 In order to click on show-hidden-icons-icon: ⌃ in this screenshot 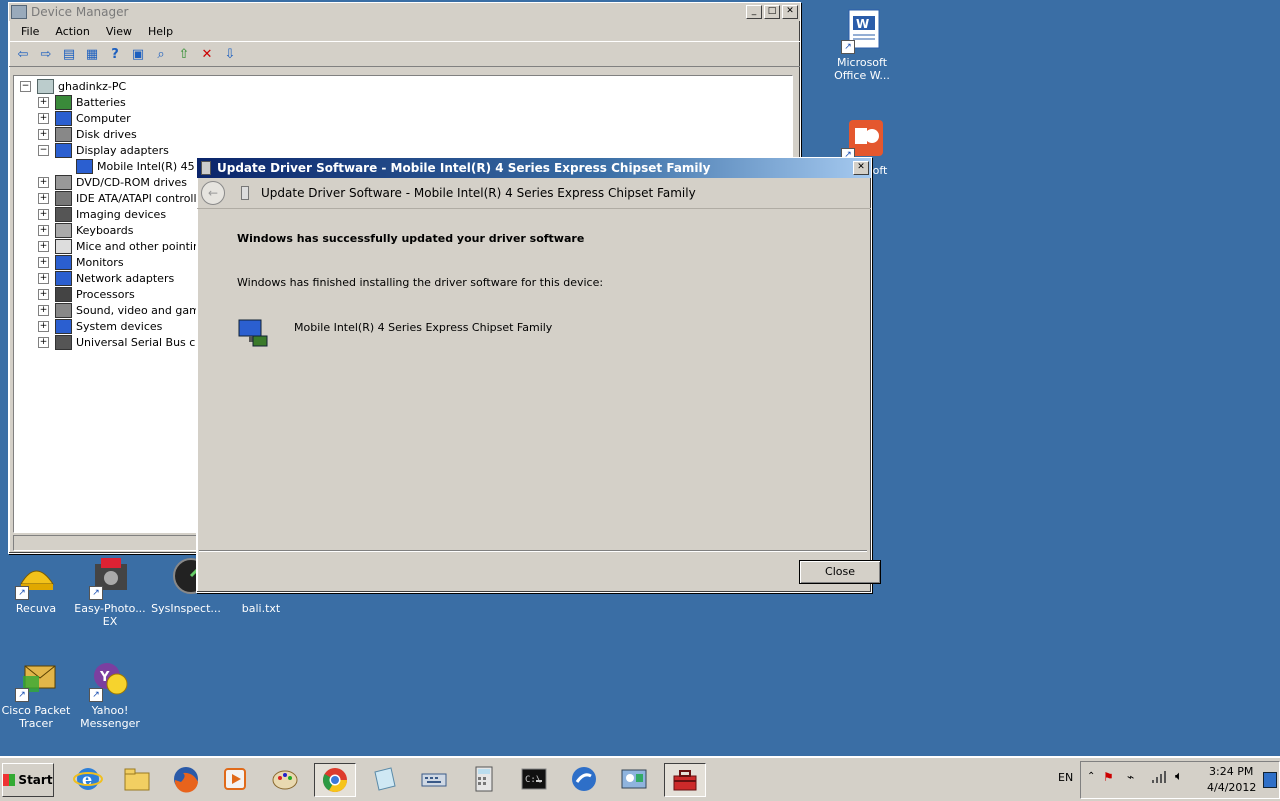, I will do `click(1091, 776)`.